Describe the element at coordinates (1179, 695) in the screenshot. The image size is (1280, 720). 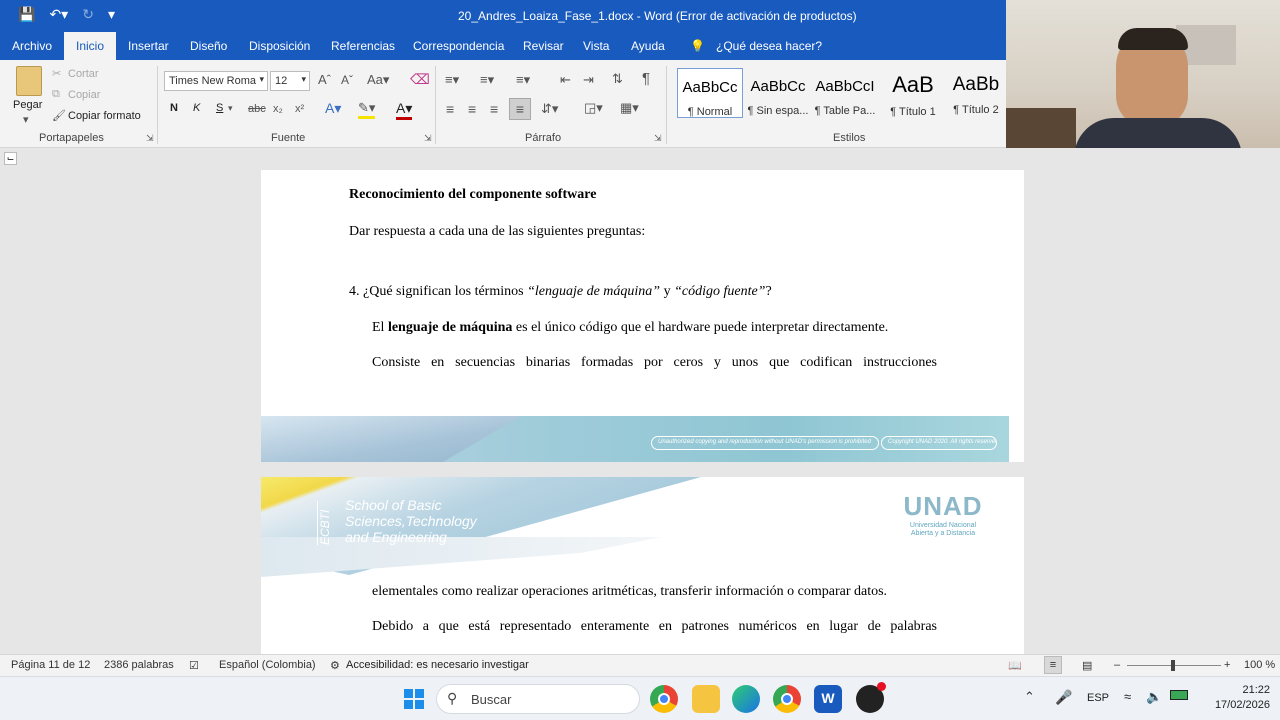
I see `battery-icon` at that location.